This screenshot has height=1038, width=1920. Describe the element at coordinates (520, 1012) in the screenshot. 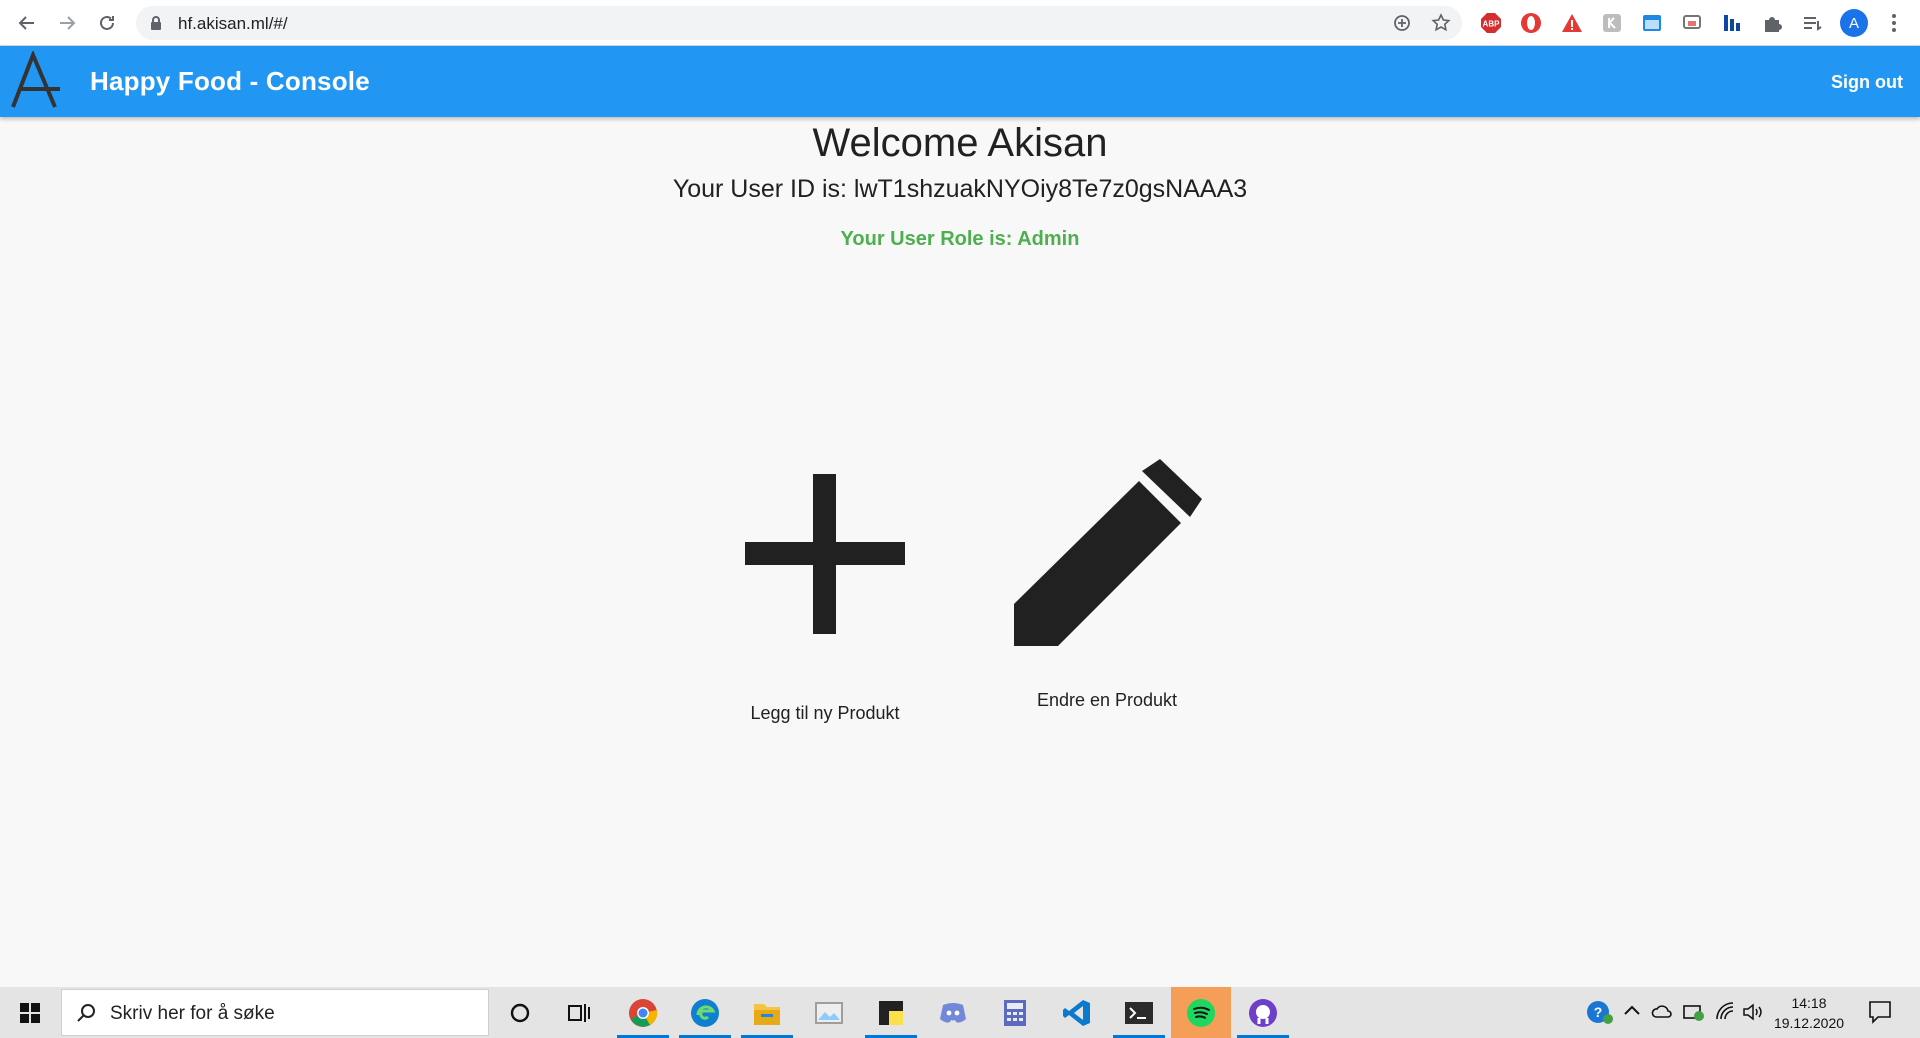

I see `cortana-icon` at that location.